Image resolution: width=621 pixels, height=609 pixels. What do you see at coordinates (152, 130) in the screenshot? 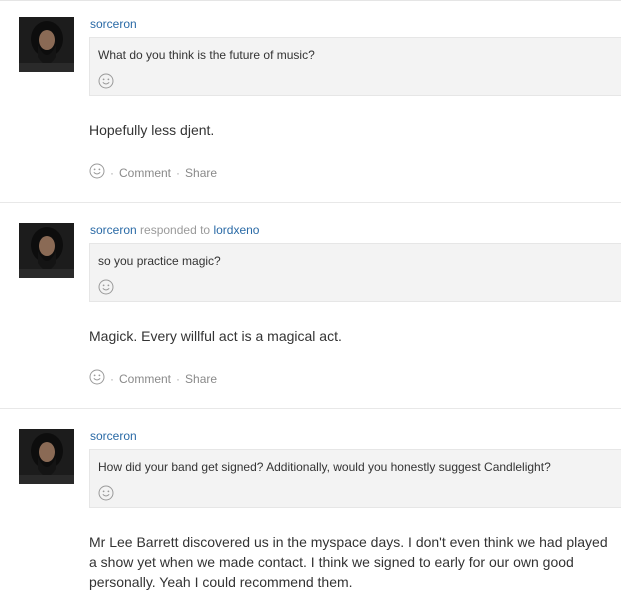
I see `answer-text: Hopefully less djent.` at bounding box center [152, 130].